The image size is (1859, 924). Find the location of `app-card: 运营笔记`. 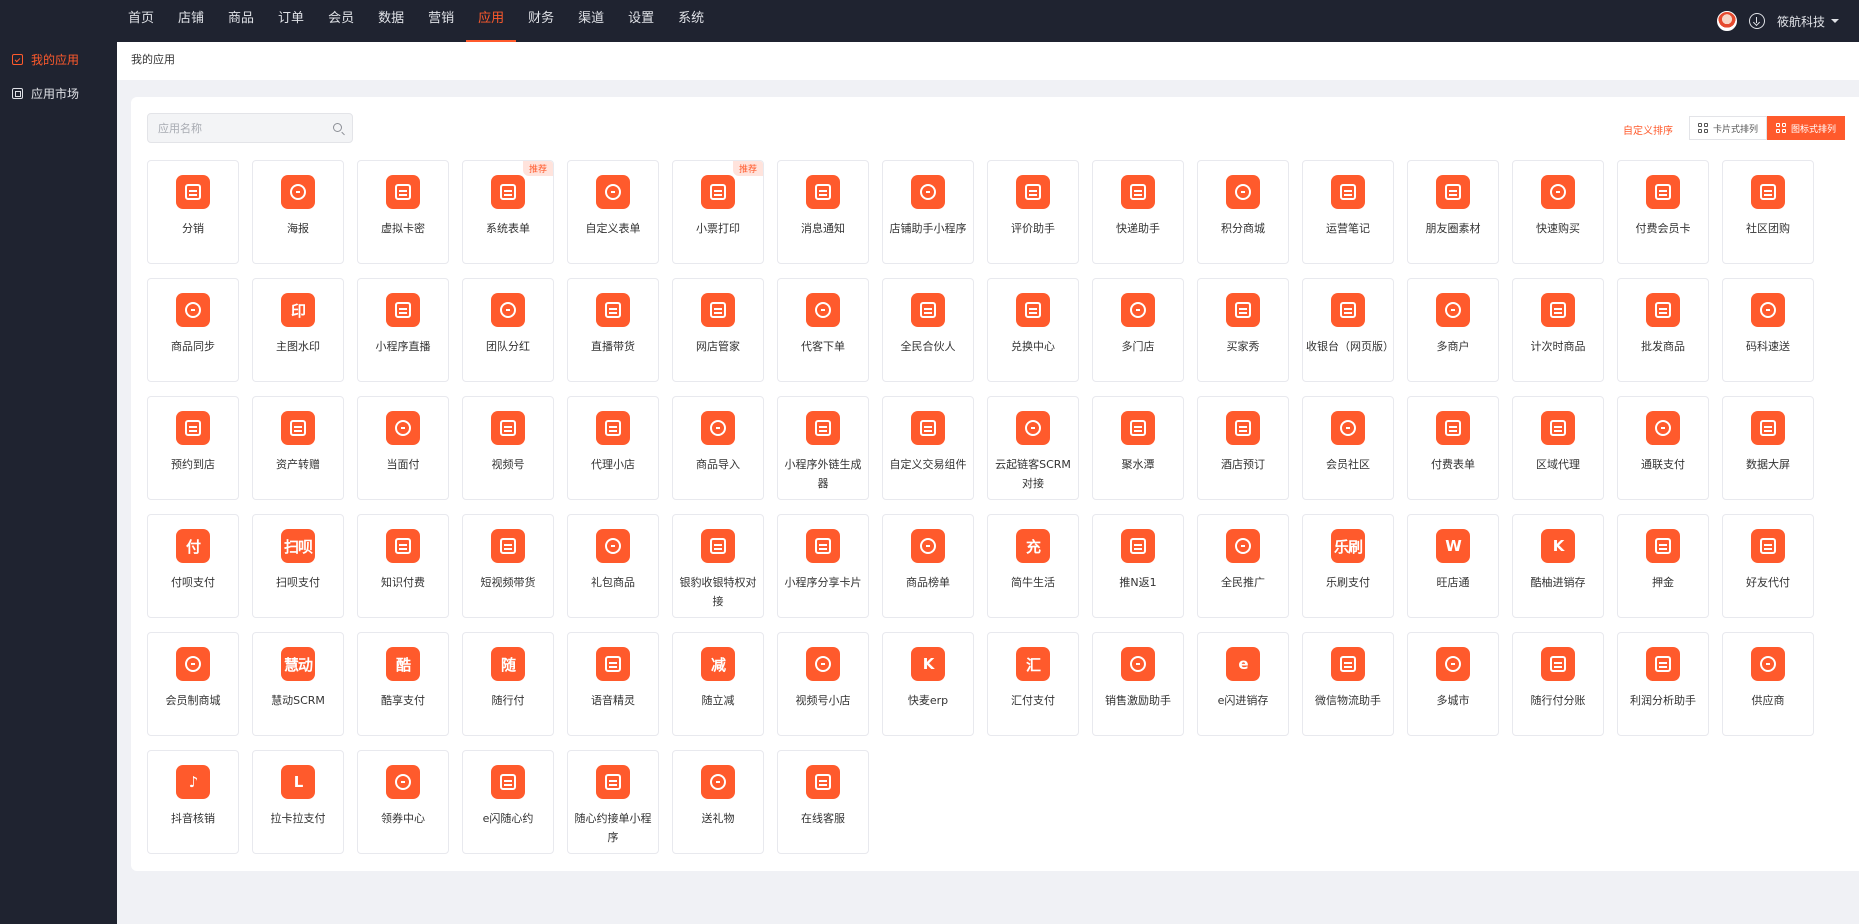

app-card: 运营笔记 is located at coordinates (1348, 212).